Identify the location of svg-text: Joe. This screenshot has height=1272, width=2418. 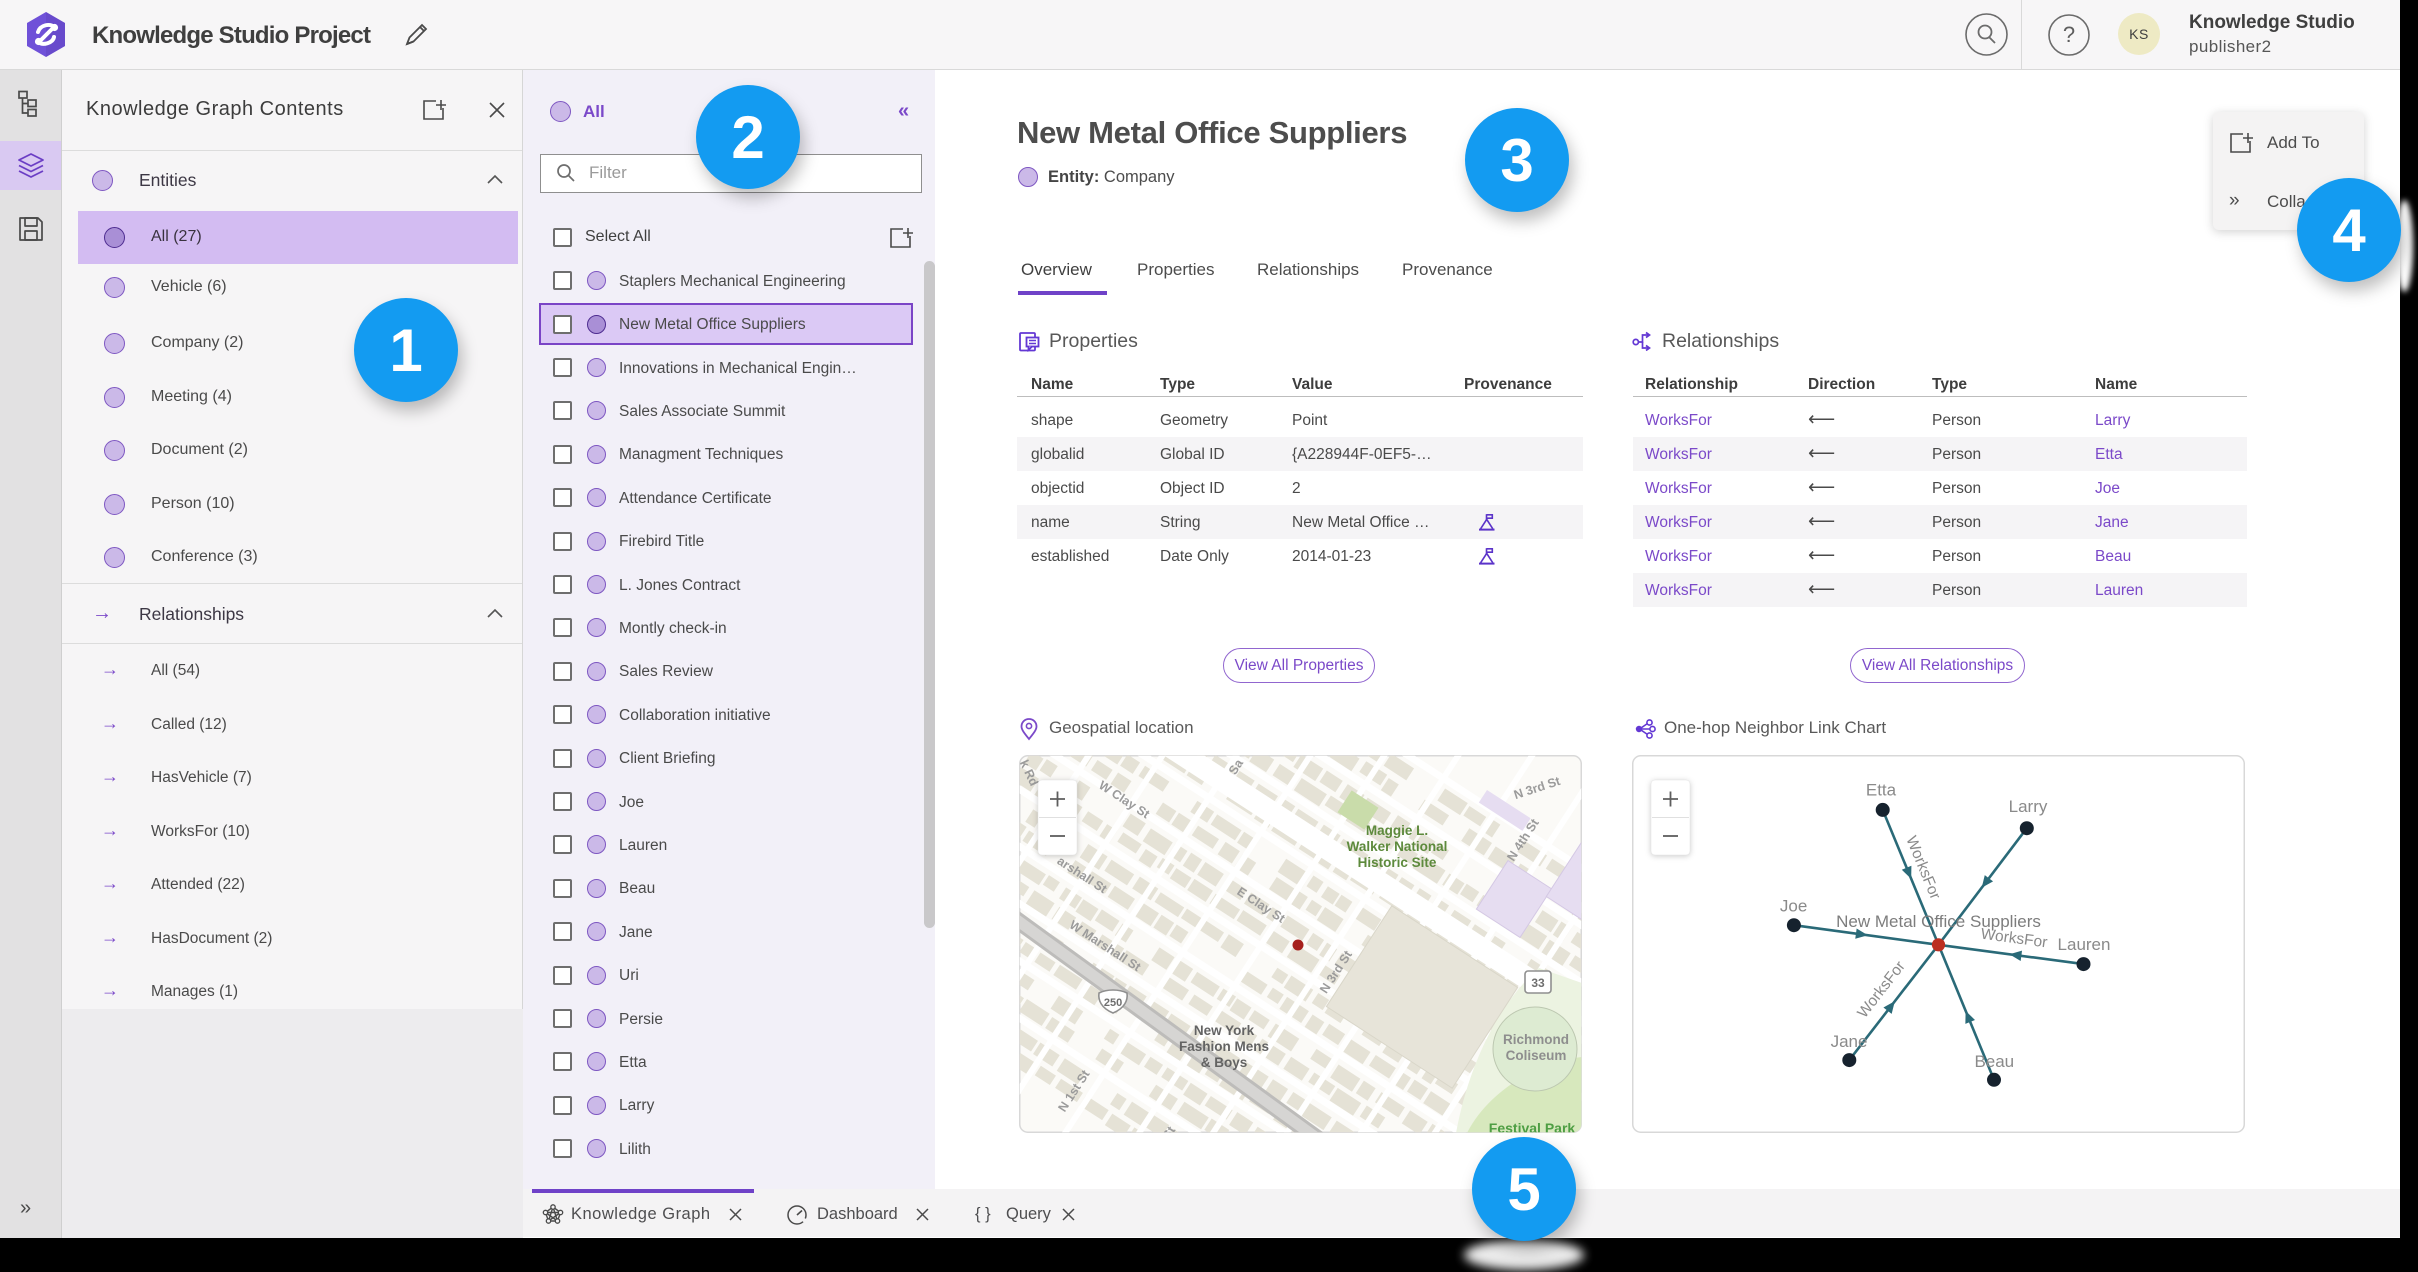
(1793, 906).